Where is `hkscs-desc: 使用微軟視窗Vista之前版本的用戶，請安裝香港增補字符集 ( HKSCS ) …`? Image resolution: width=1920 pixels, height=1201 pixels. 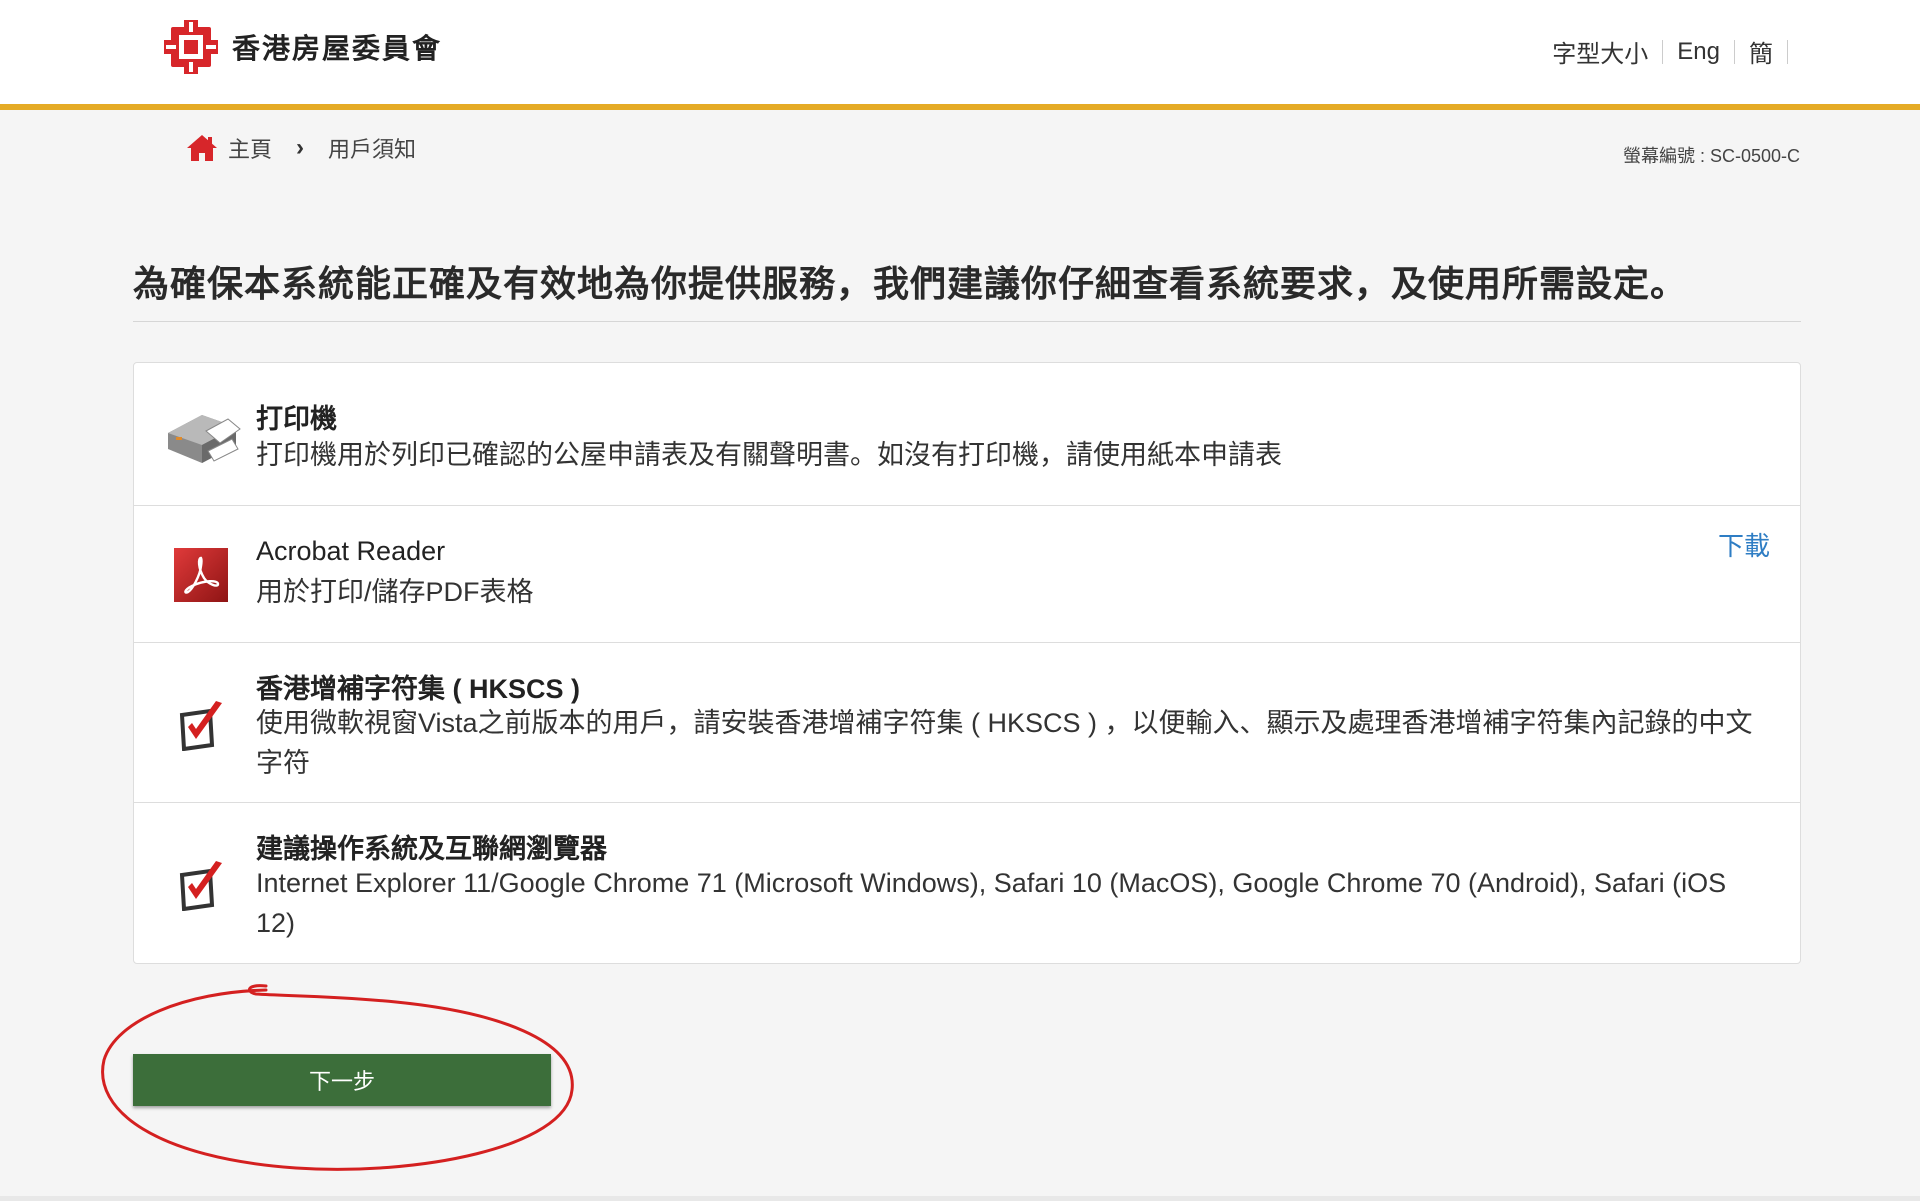
hkscs-desc: 使用微軟視窗Vista之前版本的用戶，請安裝香港增補字符集 ( HKSCS ) … is located at coordinates (1004, 743).